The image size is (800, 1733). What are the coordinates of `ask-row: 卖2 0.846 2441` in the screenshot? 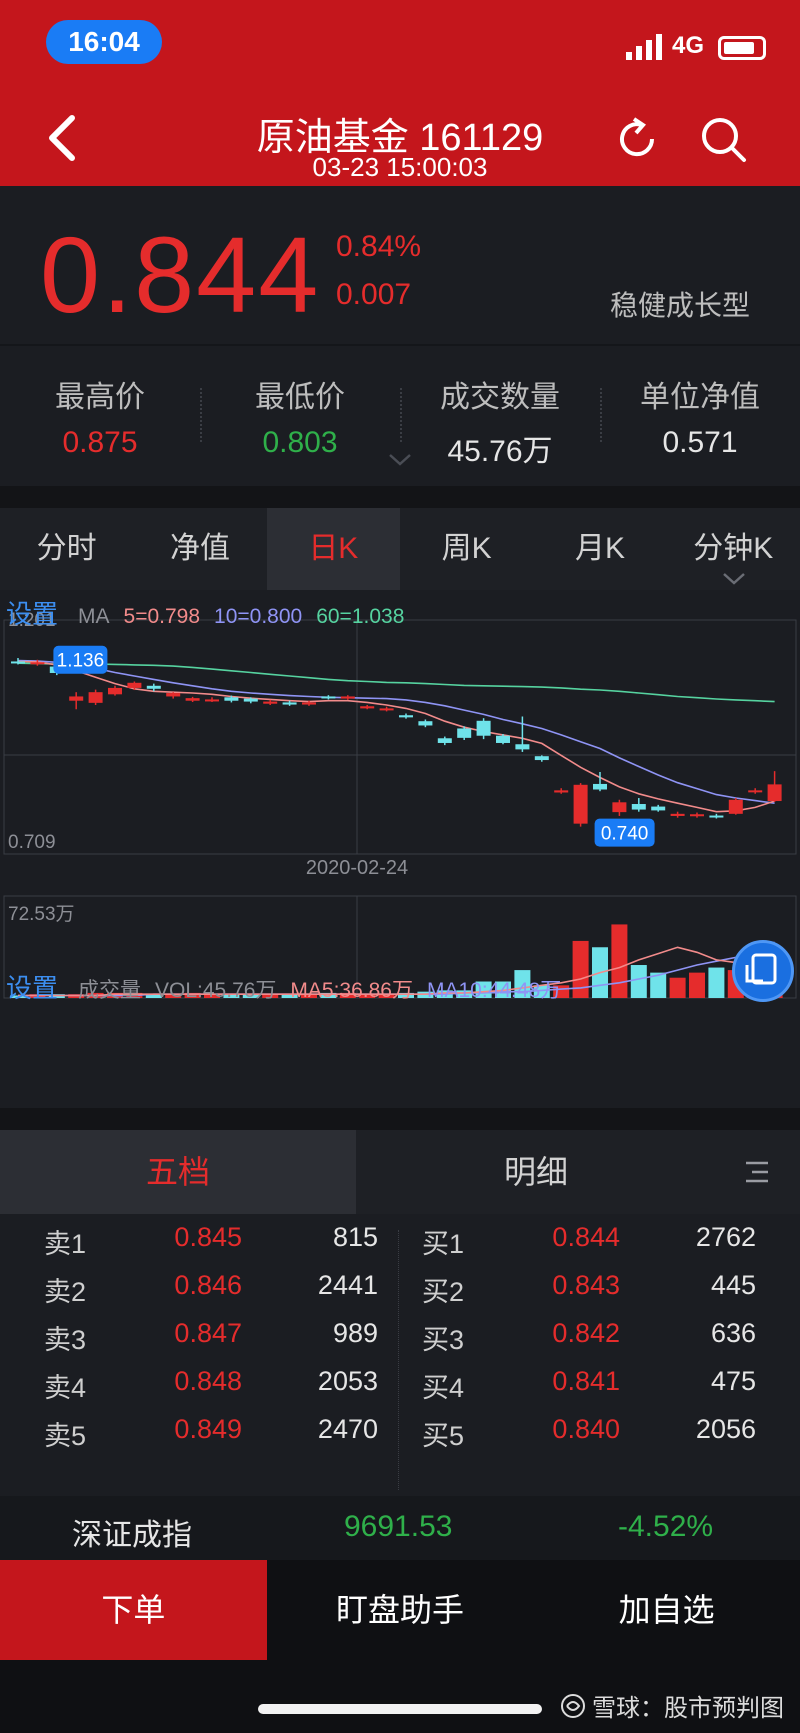 It's located at (214, 1290).